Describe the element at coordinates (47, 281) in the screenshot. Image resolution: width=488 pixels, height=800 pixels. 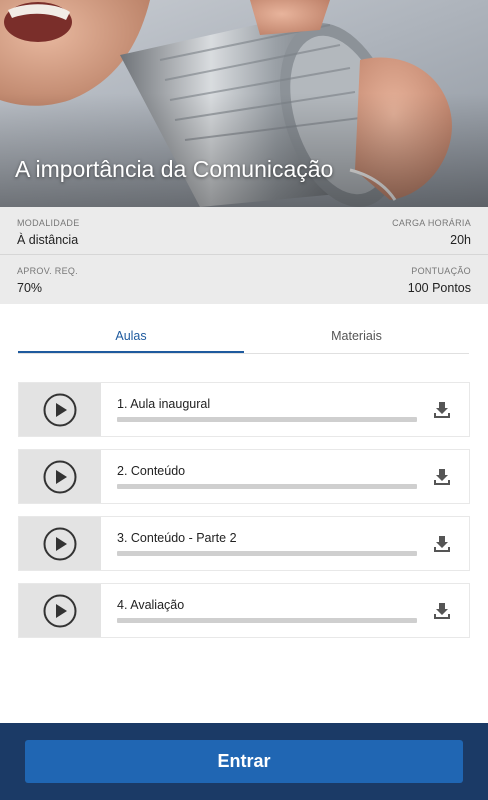
I see `aprov-req-cell: APROV. REQ. 70%` at that location.